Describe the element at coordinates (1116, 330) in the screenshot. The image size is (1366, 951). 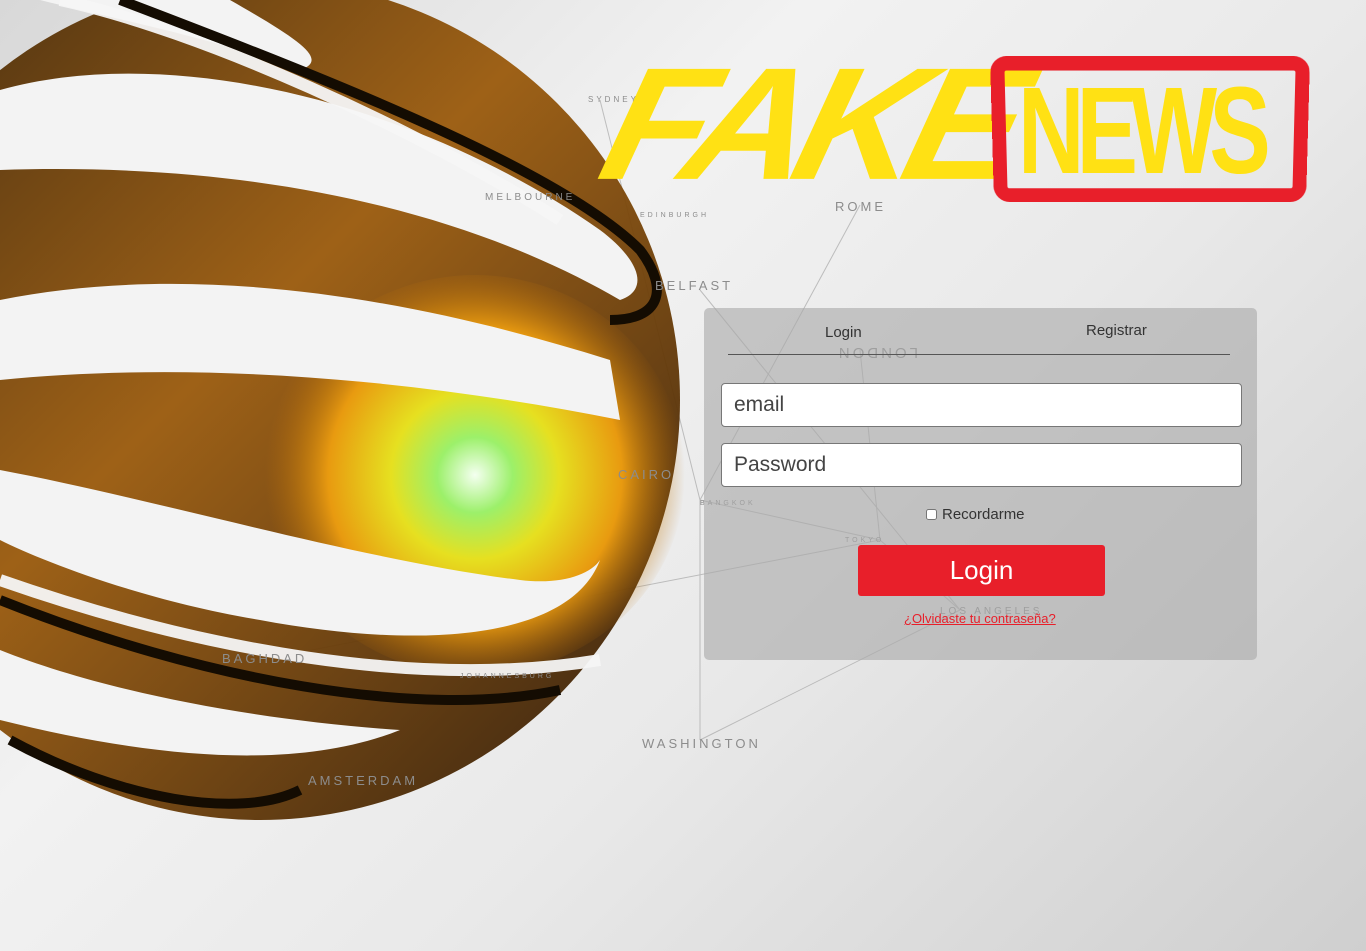
I see `tab-register: Registrar` at that location.